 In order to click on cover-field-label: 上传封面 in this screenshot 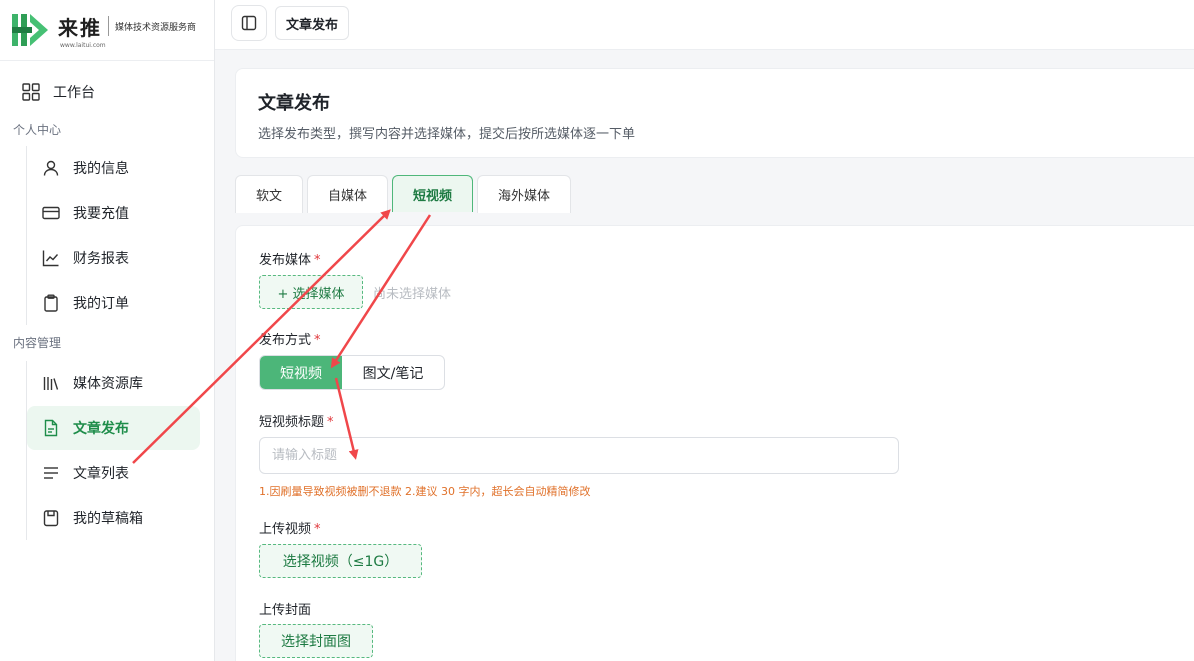, I will do `click(285, 610)`.